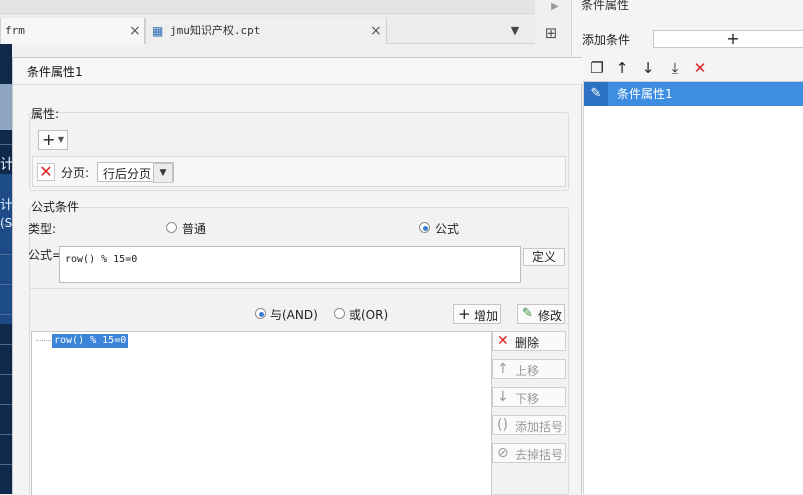 The image size is (803, 495). I want to click on tab-frm: frm ×, so click(72, 31).